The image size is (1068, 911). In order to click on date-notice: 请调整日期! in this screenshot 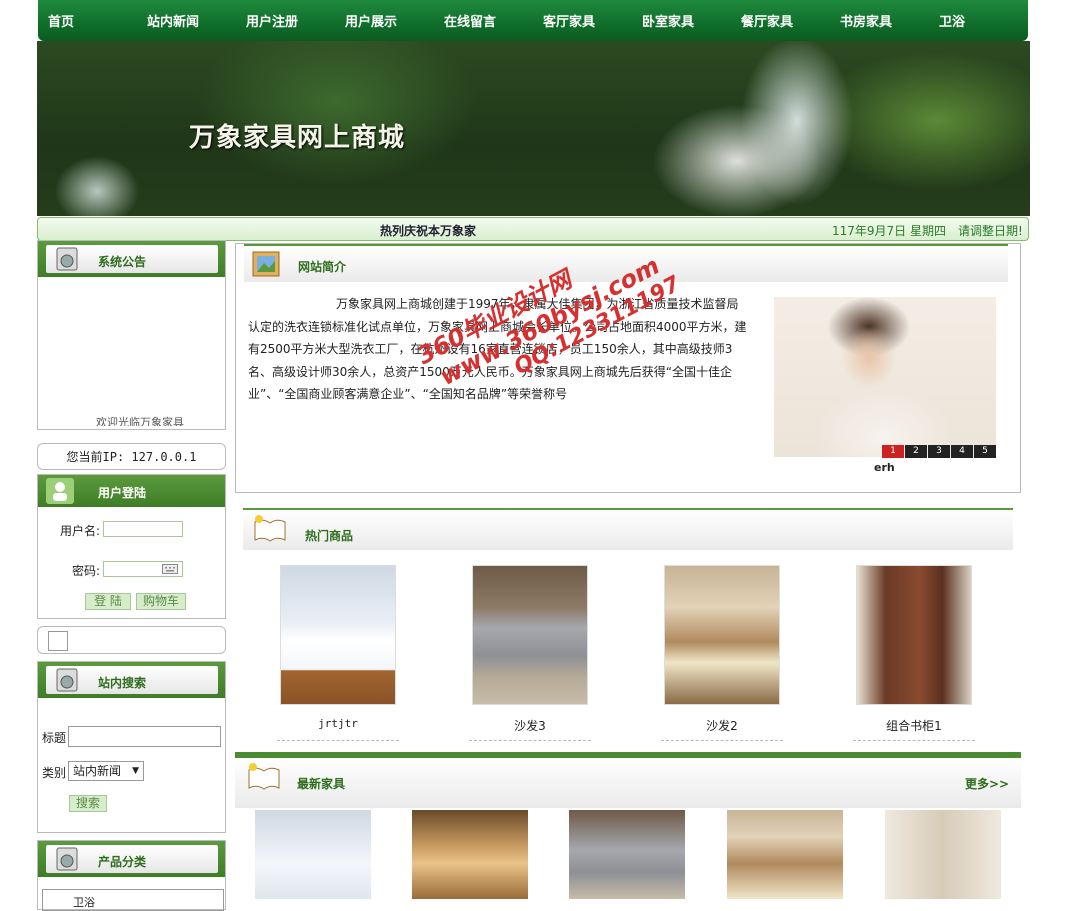, I will do `click(990, 231)`.